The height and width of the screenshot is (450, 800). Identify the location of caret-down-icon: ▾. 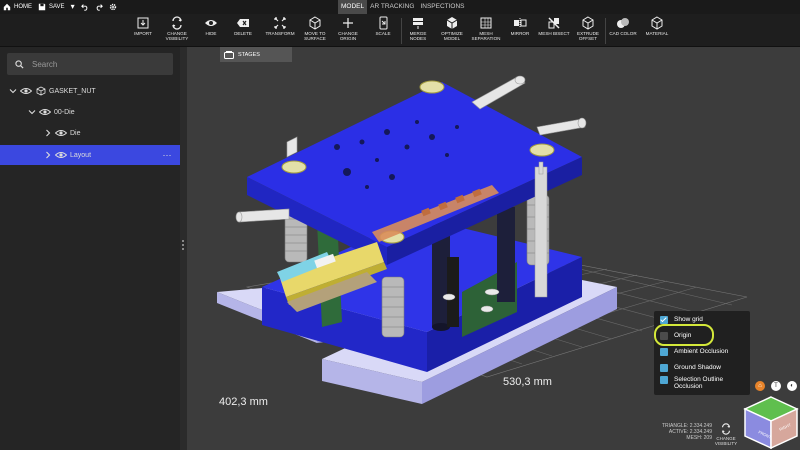
(72, 6).